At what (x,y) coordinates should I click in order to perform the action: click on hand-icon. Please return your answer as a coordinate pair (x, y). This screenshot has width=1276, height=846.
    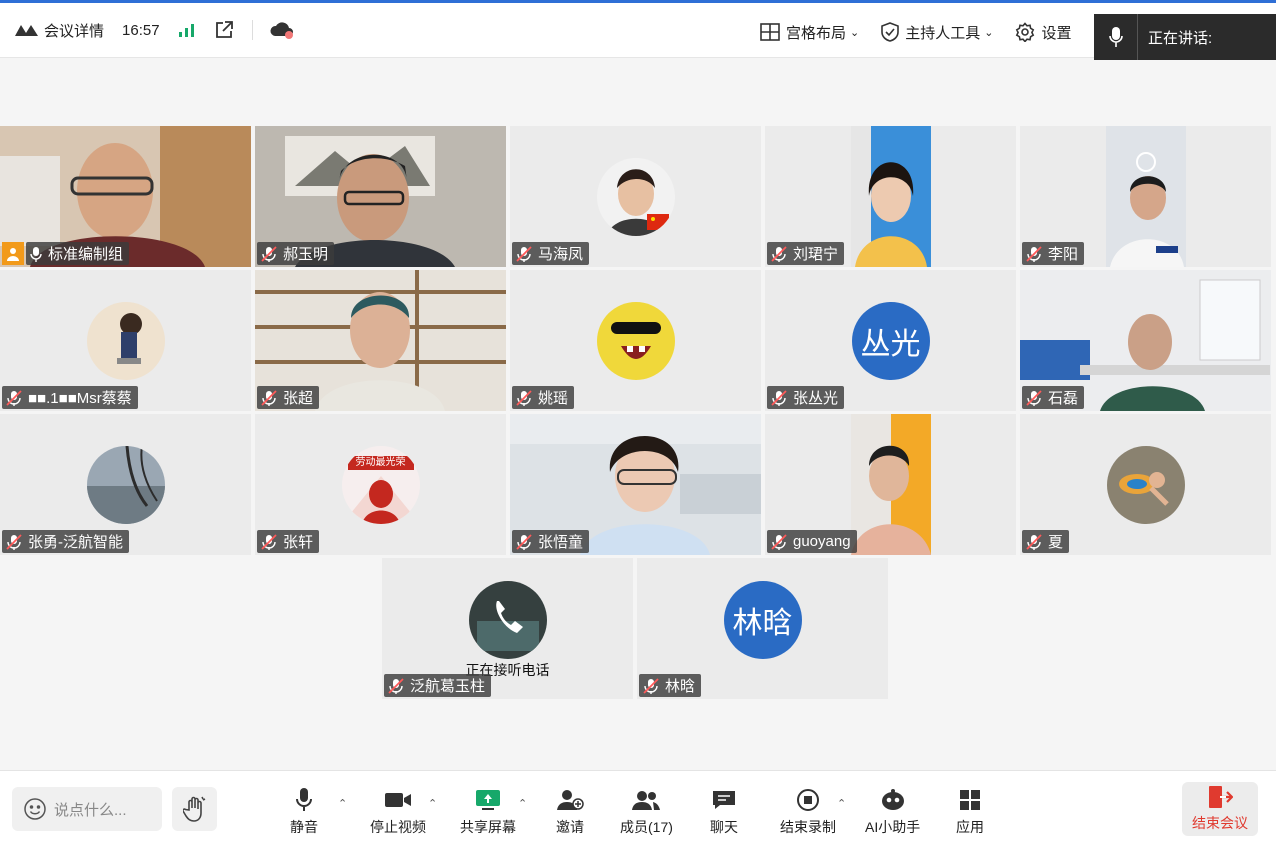
    Looking at the image, I should click on (193, 809).